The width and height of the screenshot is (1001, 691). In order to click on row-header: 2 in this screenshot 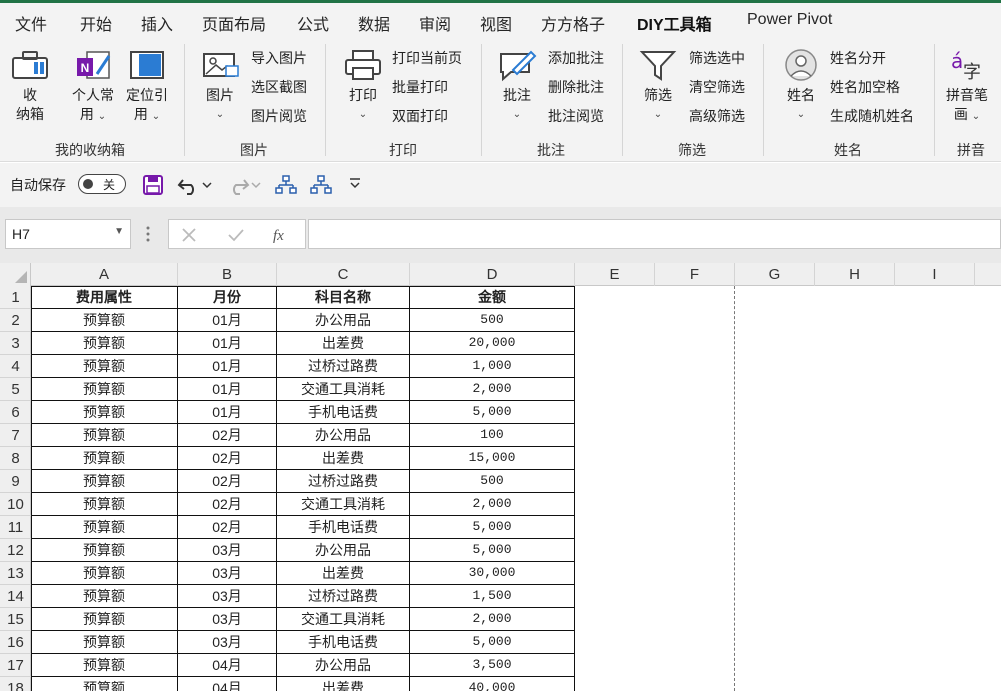, I will do `click(15, 320)`.